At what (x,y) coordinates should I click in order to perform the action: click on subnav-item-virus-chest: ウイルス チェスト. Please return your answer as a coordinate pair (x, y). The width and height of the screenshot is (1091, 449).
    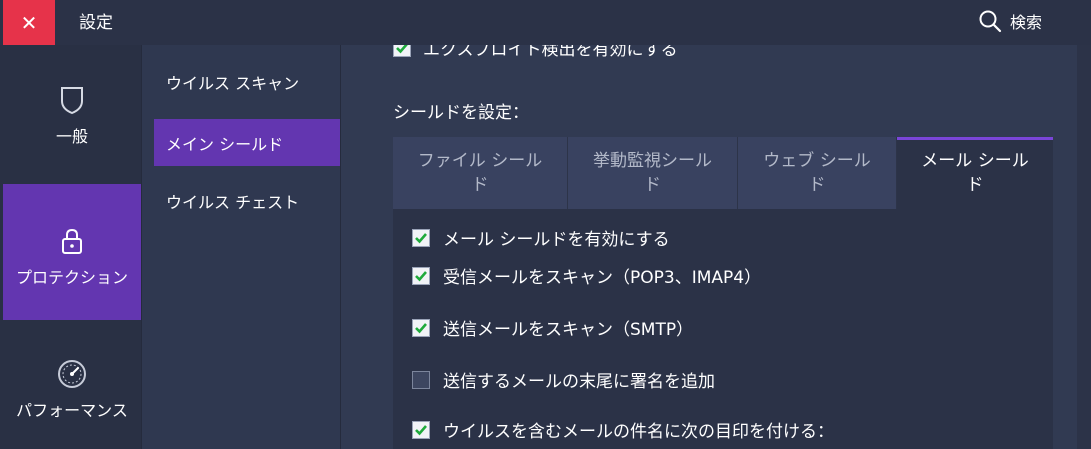
    Looking at the image, I should click on (247, 200).